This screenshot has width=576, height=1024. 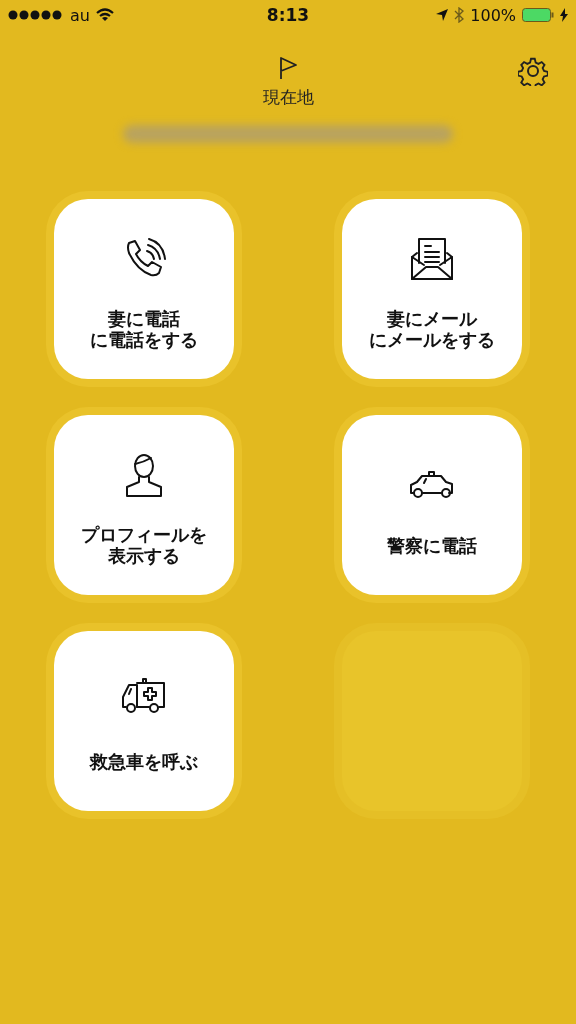 I want to click on wifi-icon, so click(x=104, y=15).